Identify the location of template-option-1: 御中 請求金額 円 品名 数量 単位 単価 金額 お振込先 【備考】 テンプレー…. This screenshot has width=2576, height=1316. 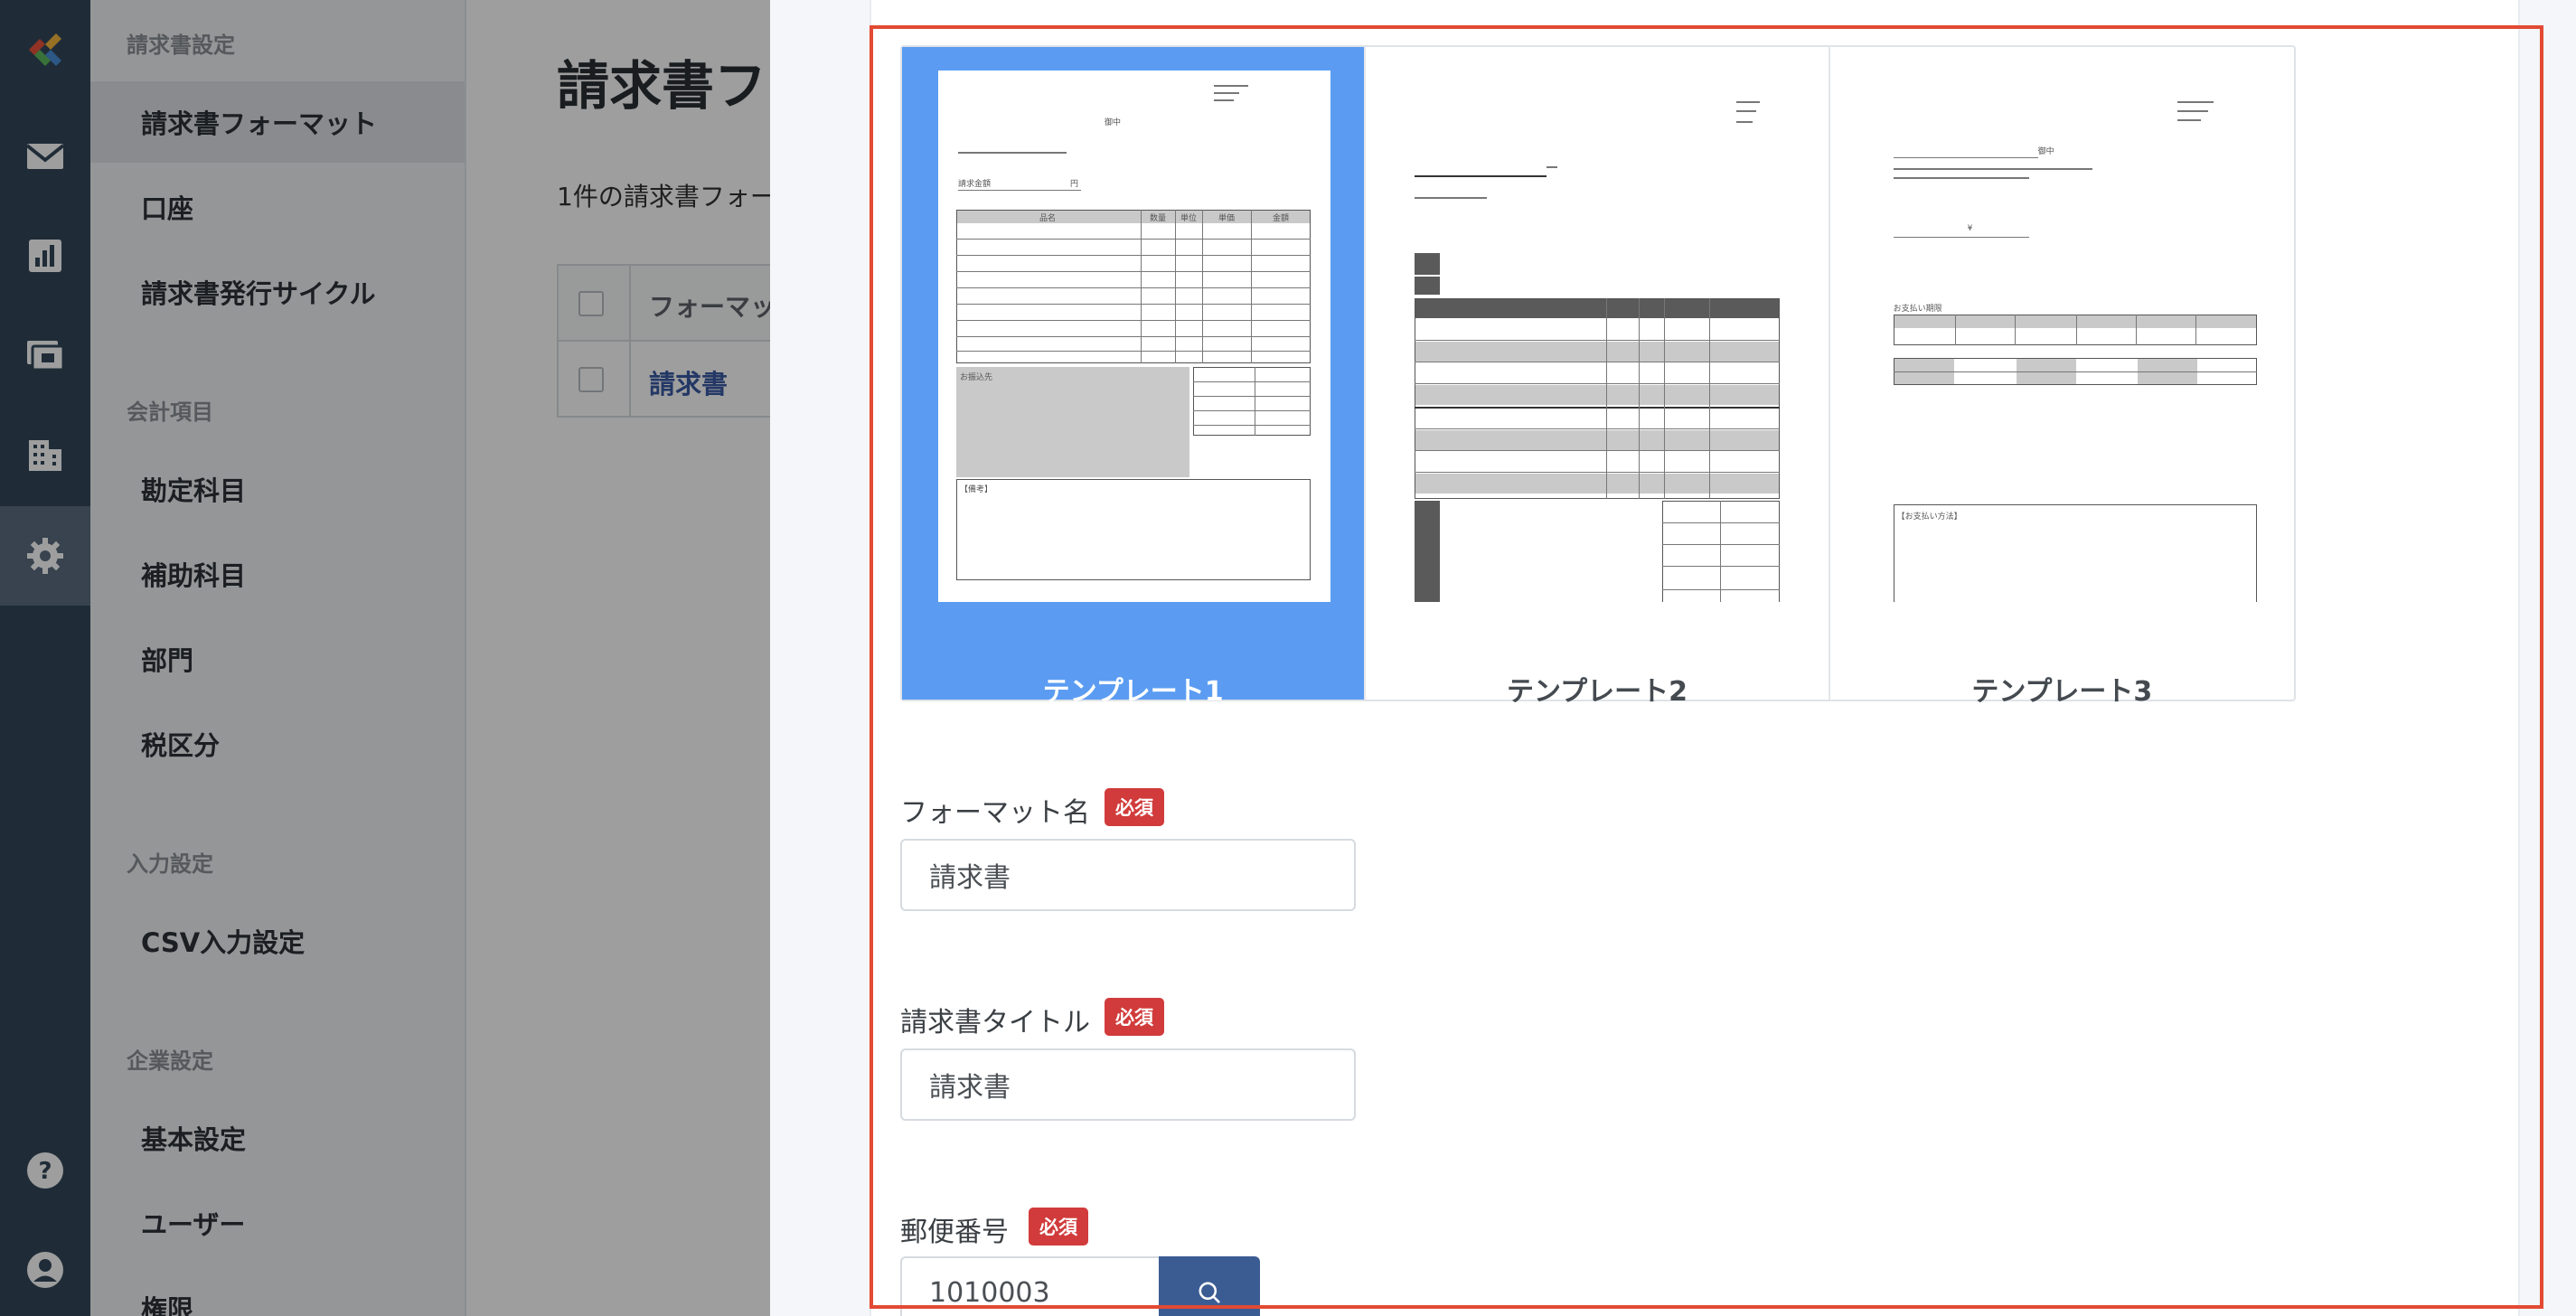
(1135, 377).